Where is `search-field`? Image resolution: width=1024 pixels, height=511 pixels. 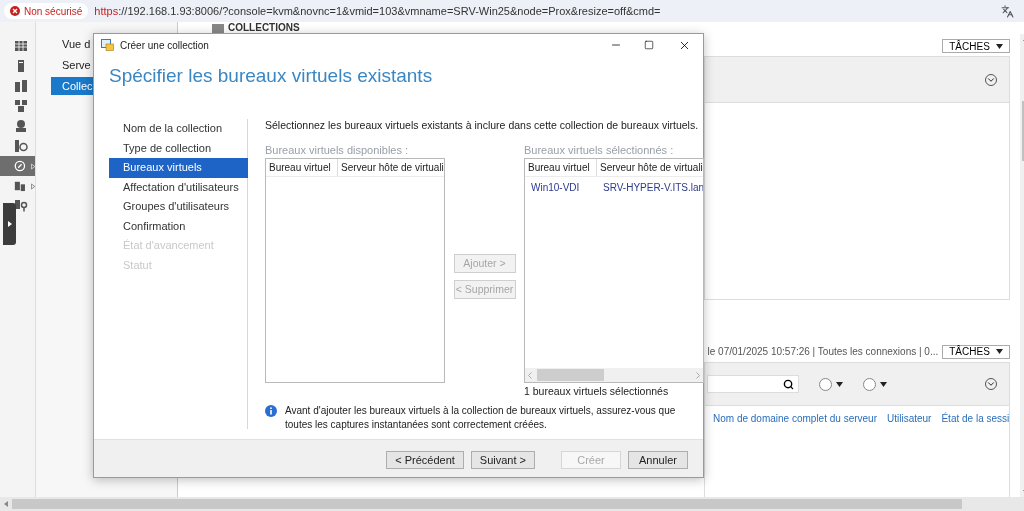
search-field is located at coordinates (753, 384).